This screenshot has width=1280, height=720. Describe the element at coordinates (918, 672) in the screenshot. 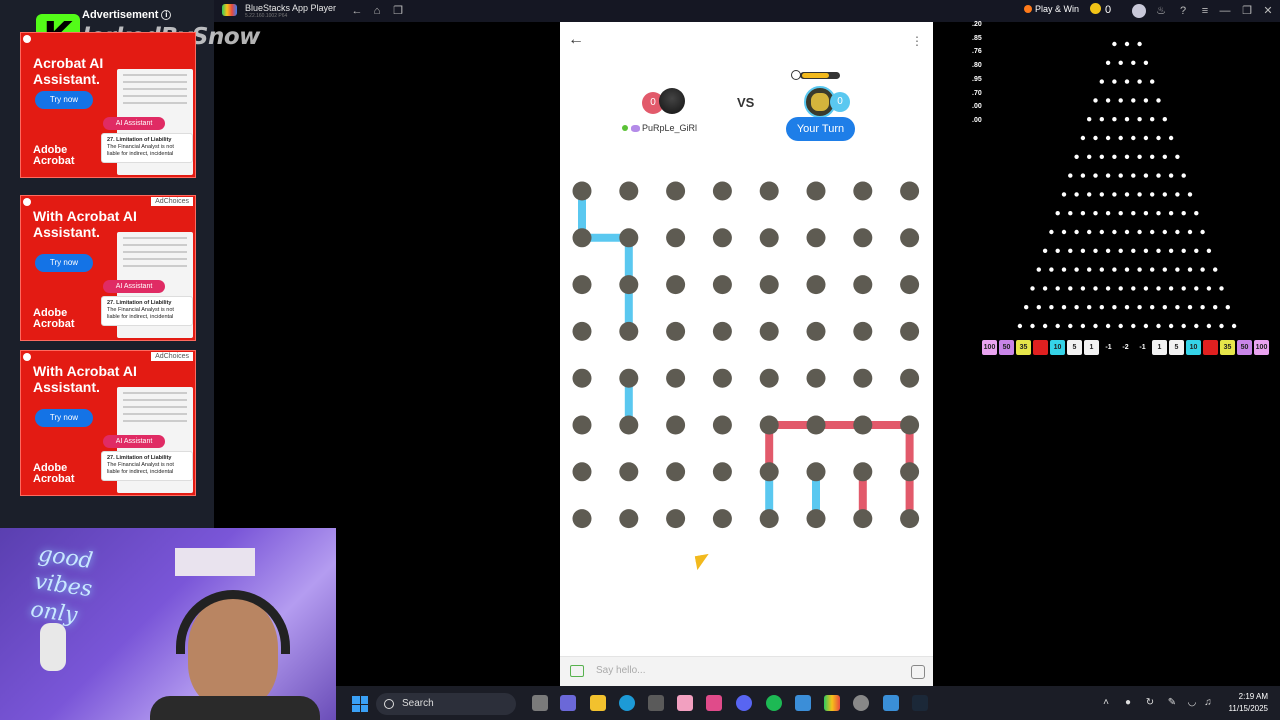

I see `sticker-icon` at that location.